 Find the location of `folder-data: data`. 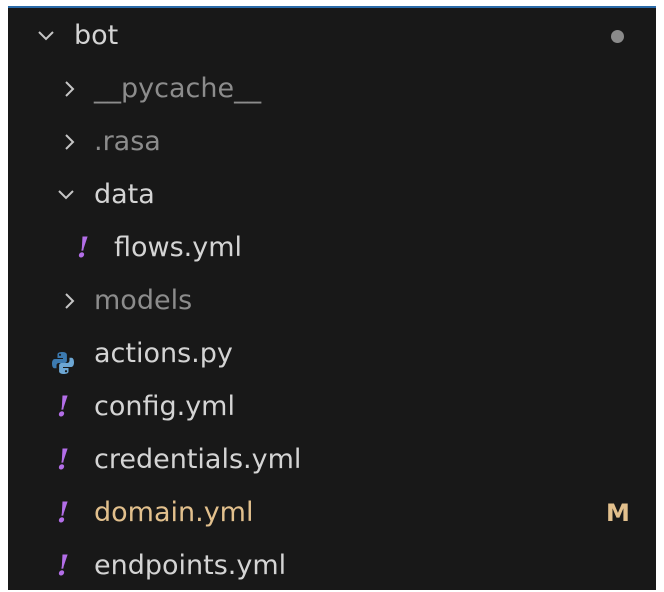

folder-data: data is located at coordinates (332, 195).